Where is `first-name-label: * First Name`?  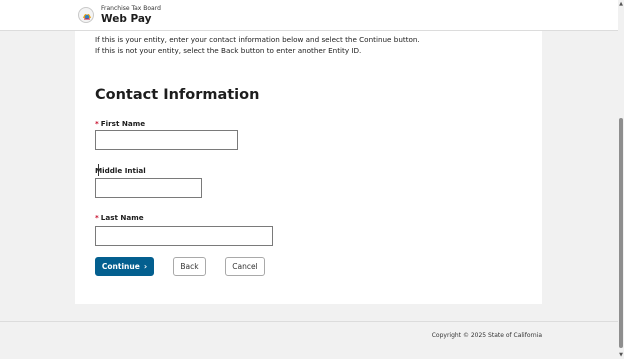 first-name-label: * First Name is located at coordinates (120, 123).